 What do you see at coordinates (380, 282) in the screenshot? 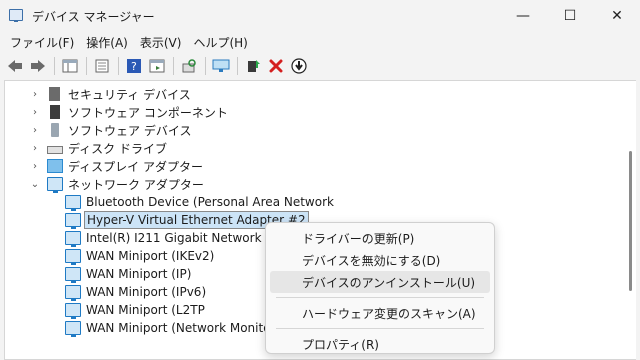
I see `menu-uninstall-device: デバイスのアンインストール(U)` at bounding box center [380, 282].